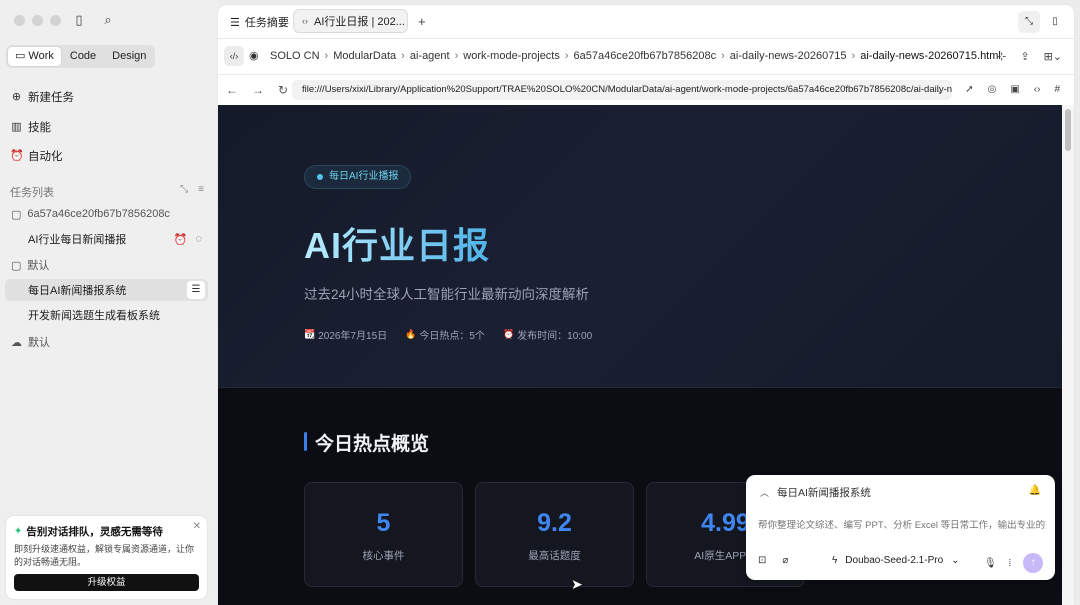  I want to click on cloud-icon: ☁, so click(16, 342).